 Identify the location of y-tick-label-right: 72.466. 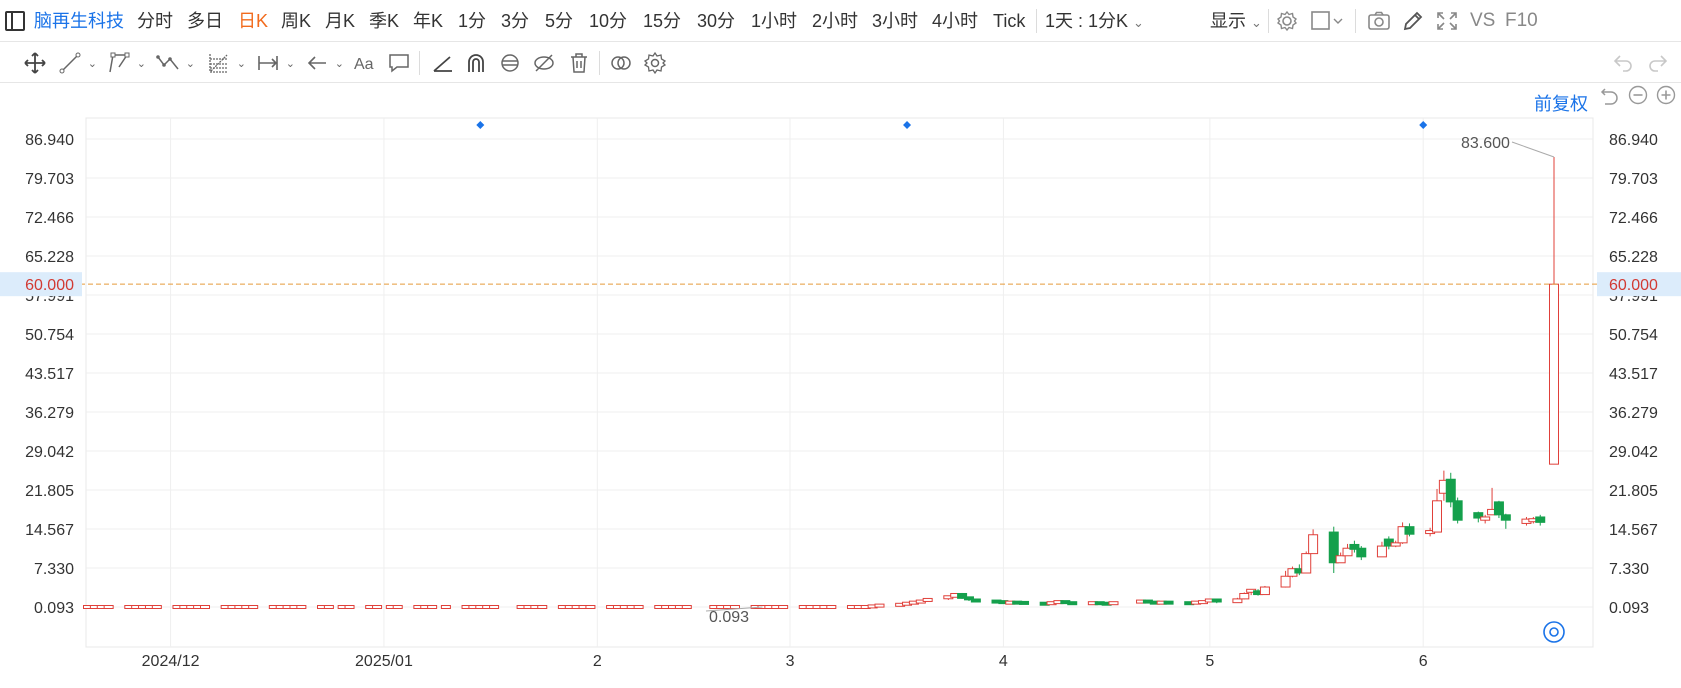
(1633, 218).